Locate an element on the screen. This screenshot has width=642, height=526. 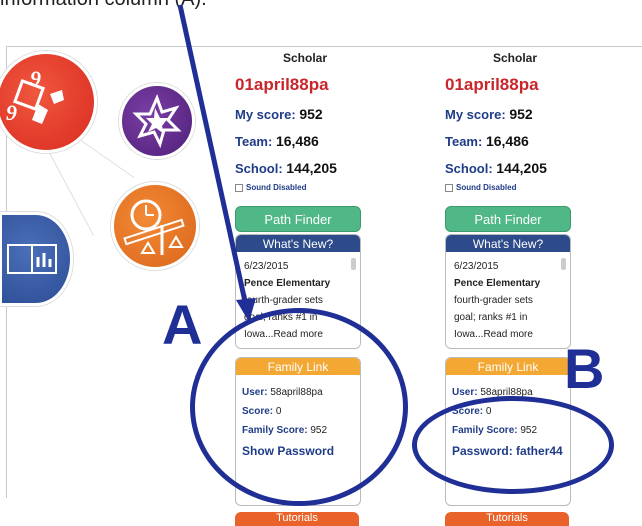
annotation-label-b: B is located at coordinates (584, 368).